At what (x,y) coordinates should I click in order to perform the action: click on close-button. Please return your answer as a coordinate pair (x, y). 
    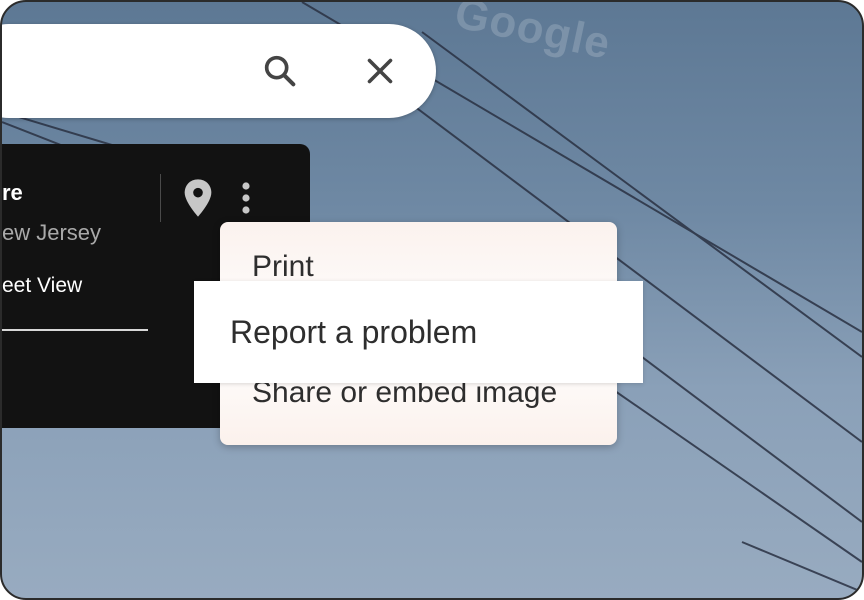
    Looking at the image, I should click on (380, 71).